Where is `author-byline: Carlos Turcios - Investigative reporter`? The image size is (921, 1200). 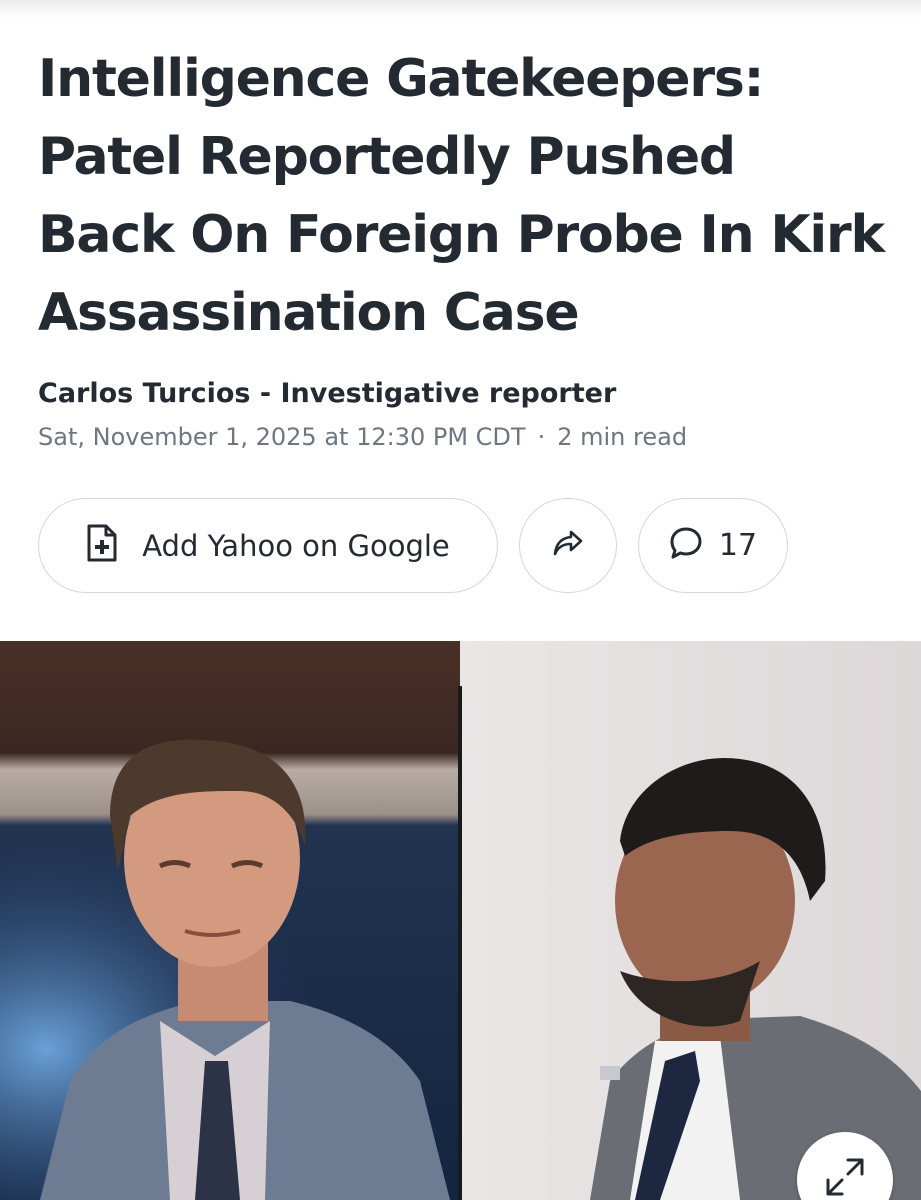
author-byline: Carlos Turcios - Investigative reporter is located at coordinates (327, 393).